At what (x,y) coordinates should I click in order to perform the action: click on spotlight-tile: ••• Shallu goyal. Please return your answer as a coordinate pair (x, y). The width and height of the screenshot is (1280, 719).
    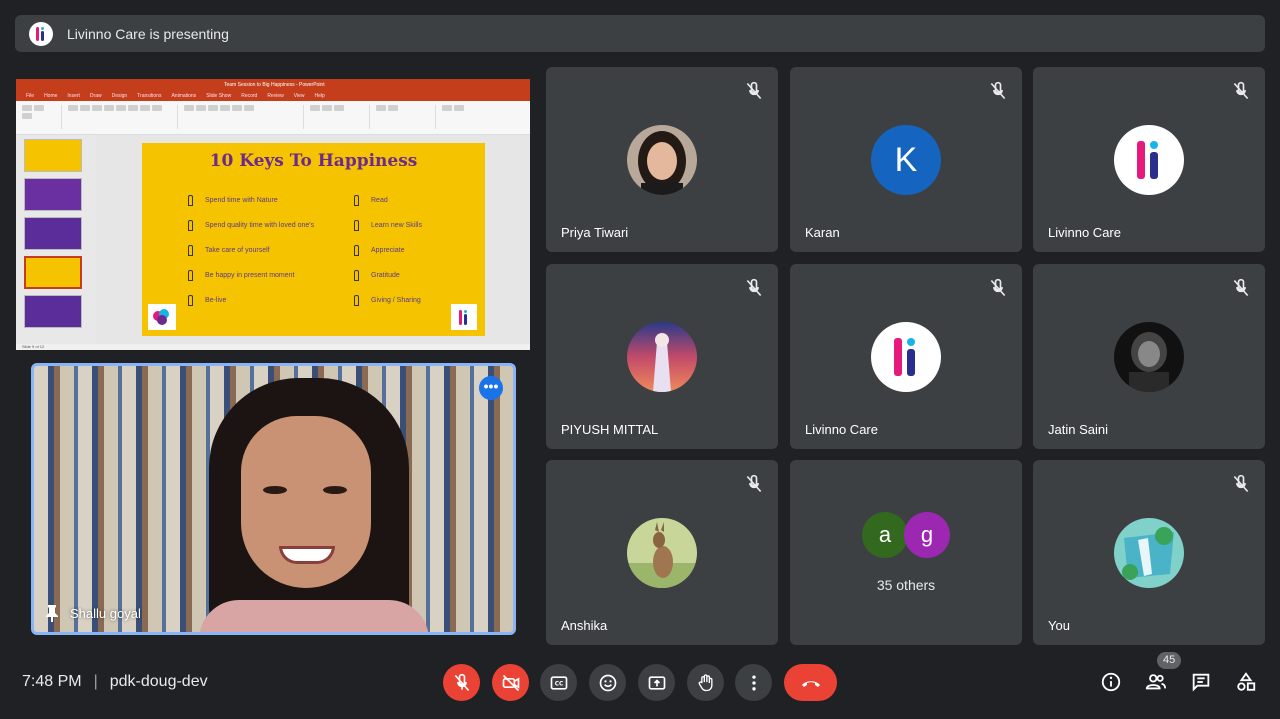
    Looking at the image, I should click on (273, 499).